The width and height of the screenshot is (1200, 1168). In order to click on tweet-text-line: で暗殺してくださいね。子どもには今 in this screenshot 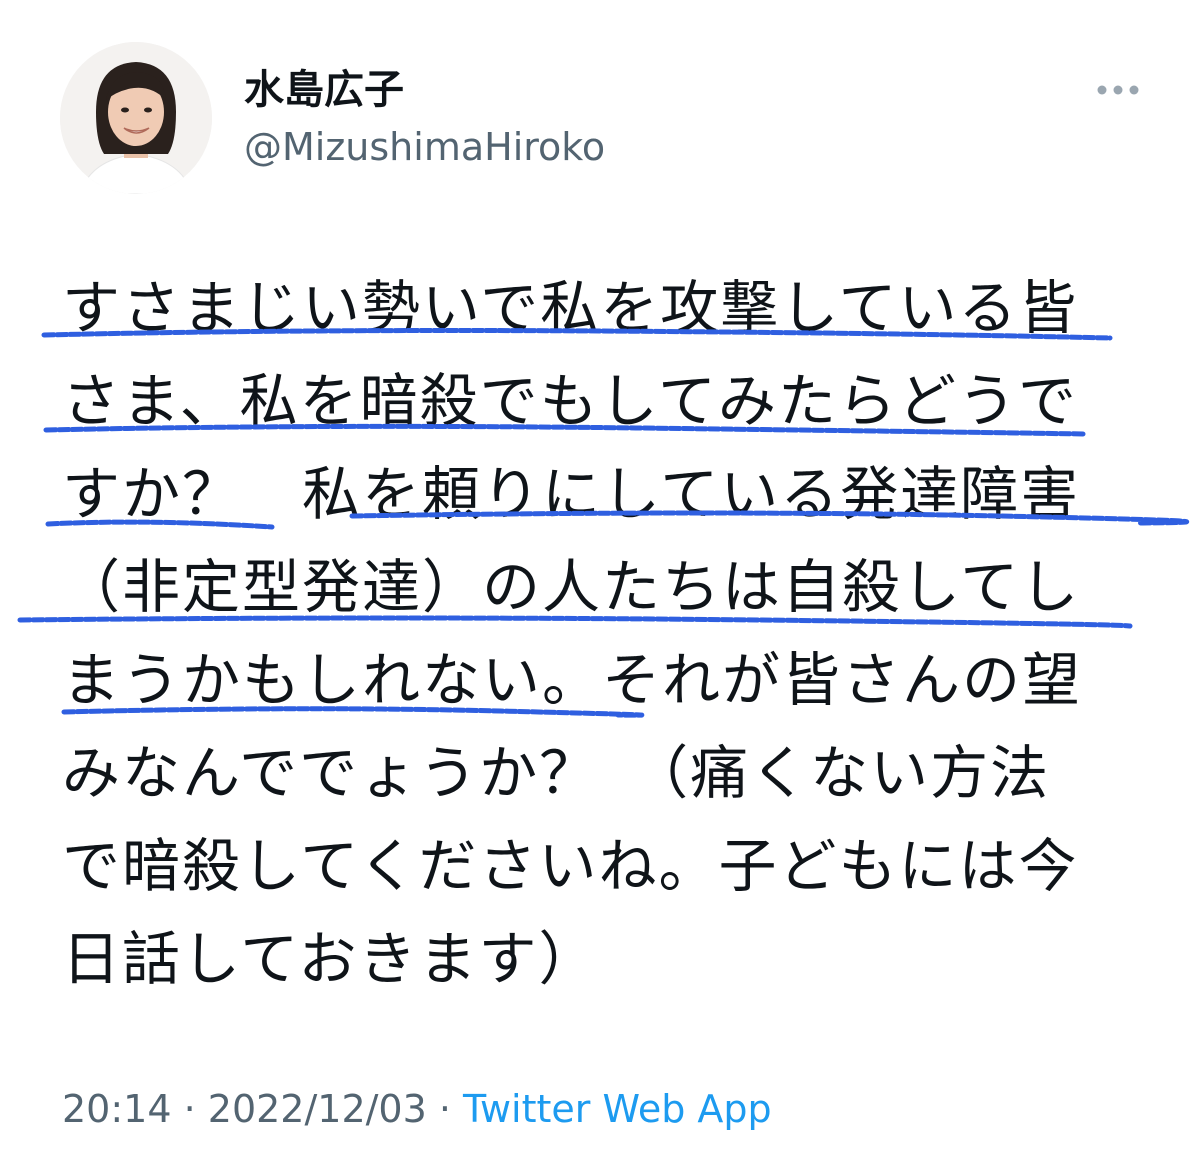, I will do `click(570, 866)`.